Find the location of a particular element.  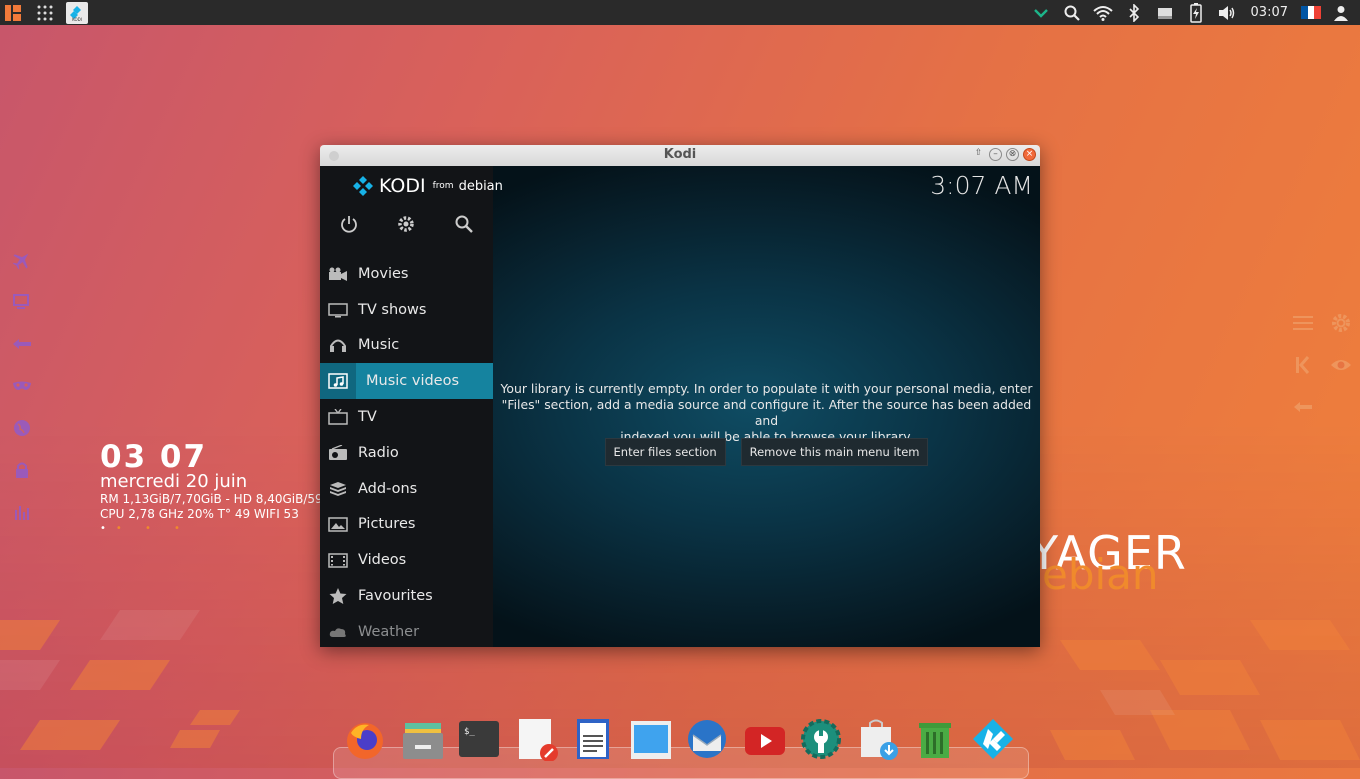

panel-clock: 03:07 is located at coordinates (1269, 12).